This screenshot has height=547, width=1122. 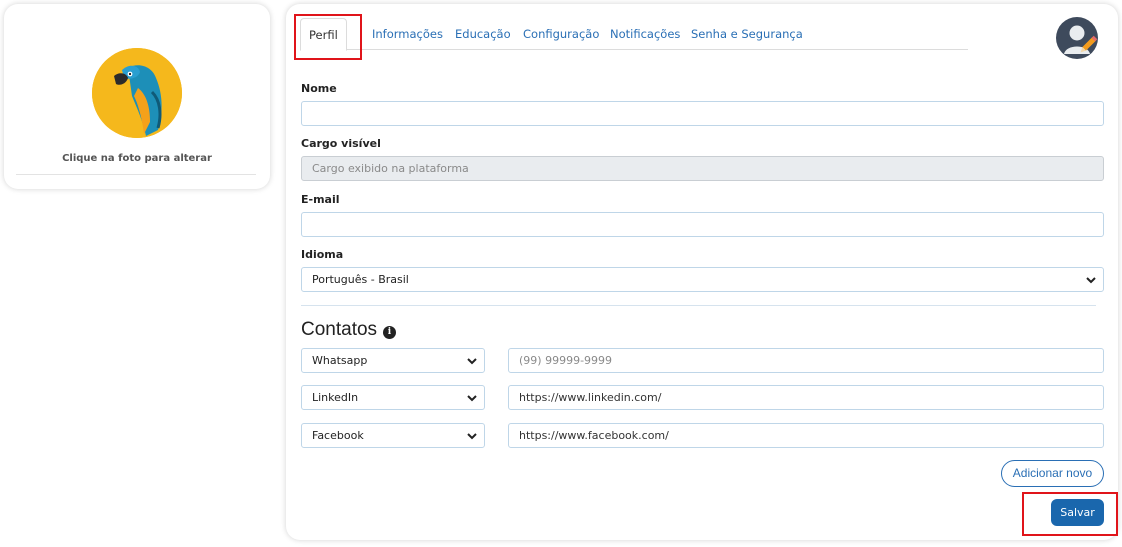 I want to click on contact-type-select-1: Whatsapp, so click(x=393, y=360).